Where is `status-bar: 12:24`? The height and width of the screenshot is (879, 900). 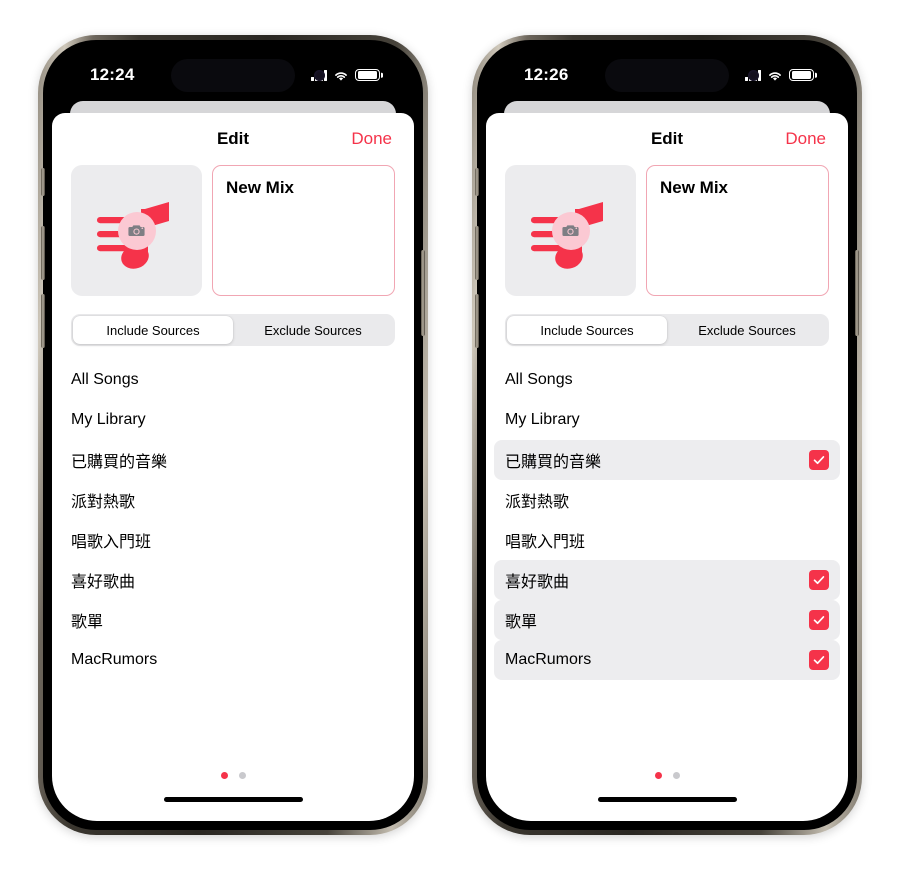
status-bar: 12:24 is located at coordinates (233, 75).